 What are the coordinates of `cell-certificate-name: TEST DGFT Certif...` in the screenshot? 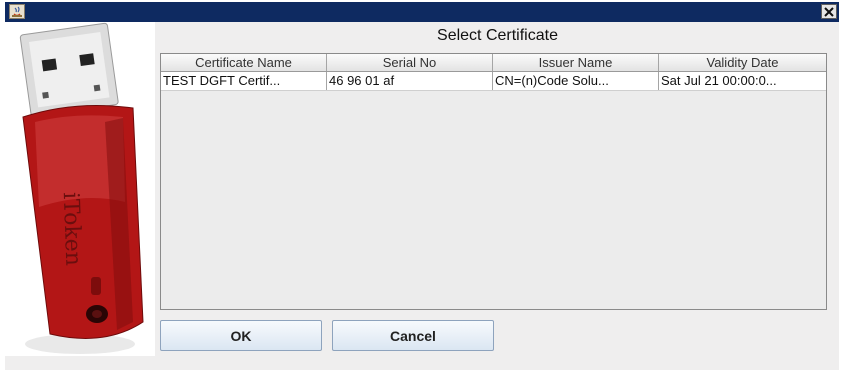 It's located at (244, 81).